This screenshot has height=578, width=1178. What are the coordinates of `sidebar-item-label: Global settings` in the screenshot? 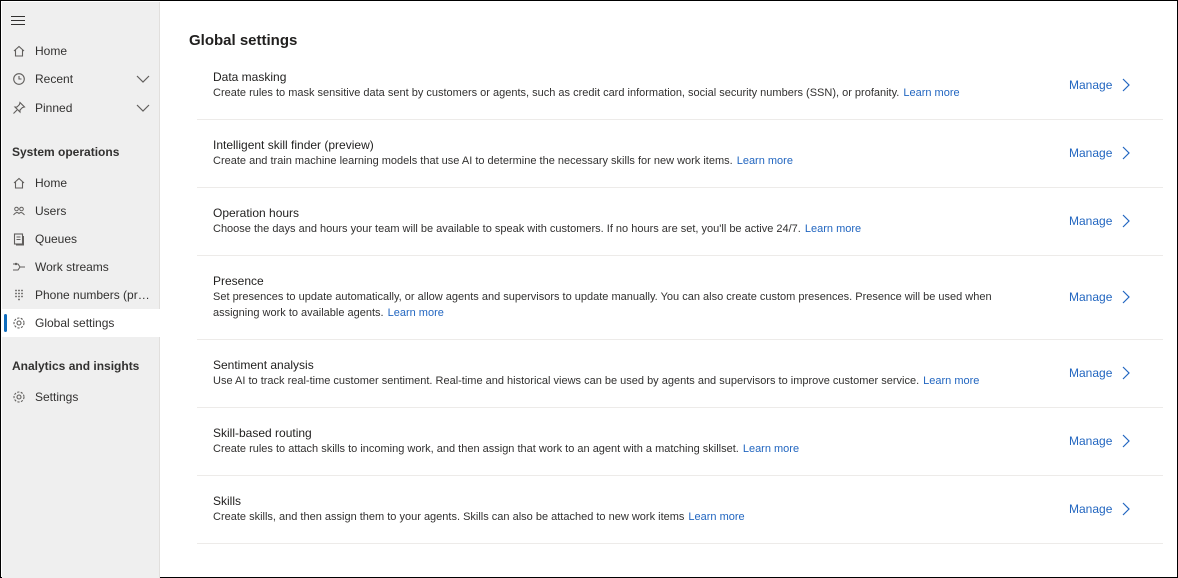 It's located at (75, 323).